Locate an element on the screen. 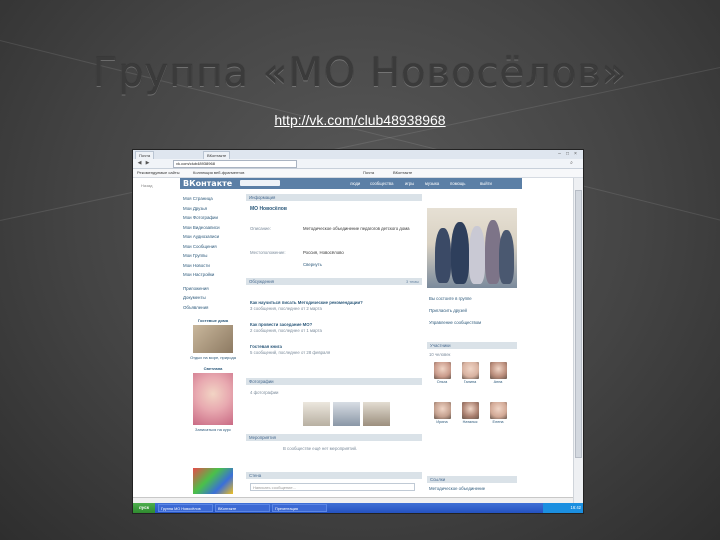  menu-item: Мои Настройки is located at coordinates (212, 275).